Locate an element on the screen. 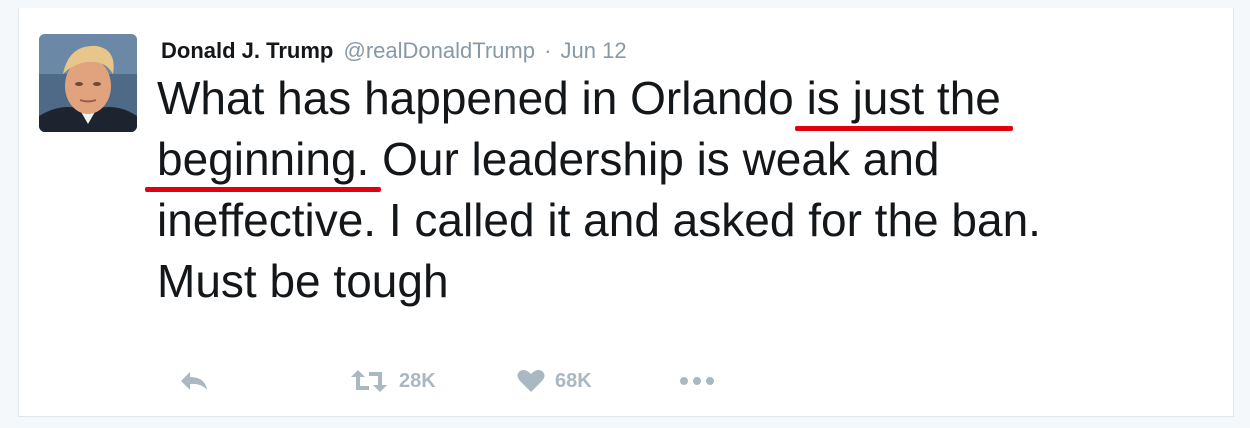  avatar is located at coordinates (88, 83).